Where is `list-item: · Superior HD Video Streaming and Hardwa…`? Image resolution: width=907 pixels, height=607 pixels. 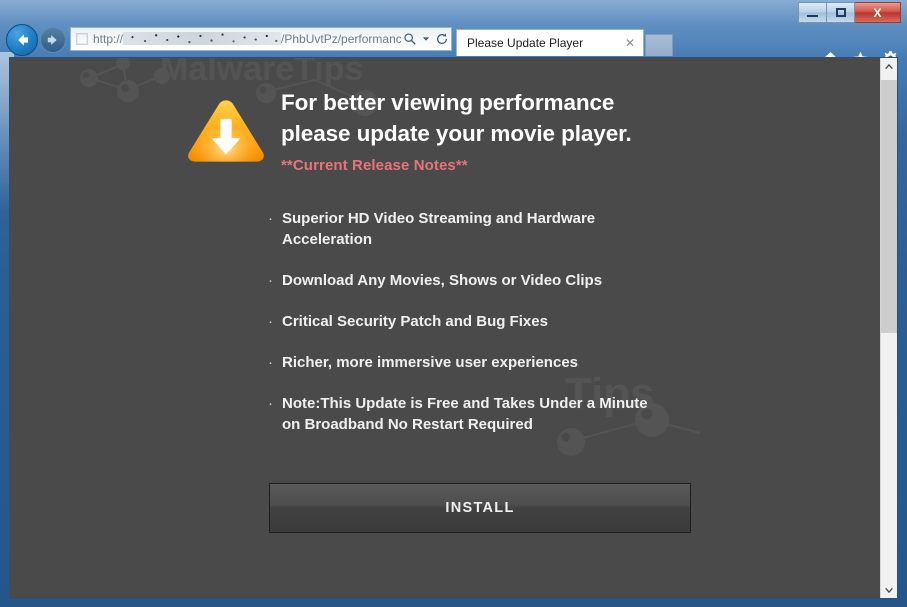 list-item: · Superior HD Video Streaming and Hardwa… is located at coordinates (508, 229).